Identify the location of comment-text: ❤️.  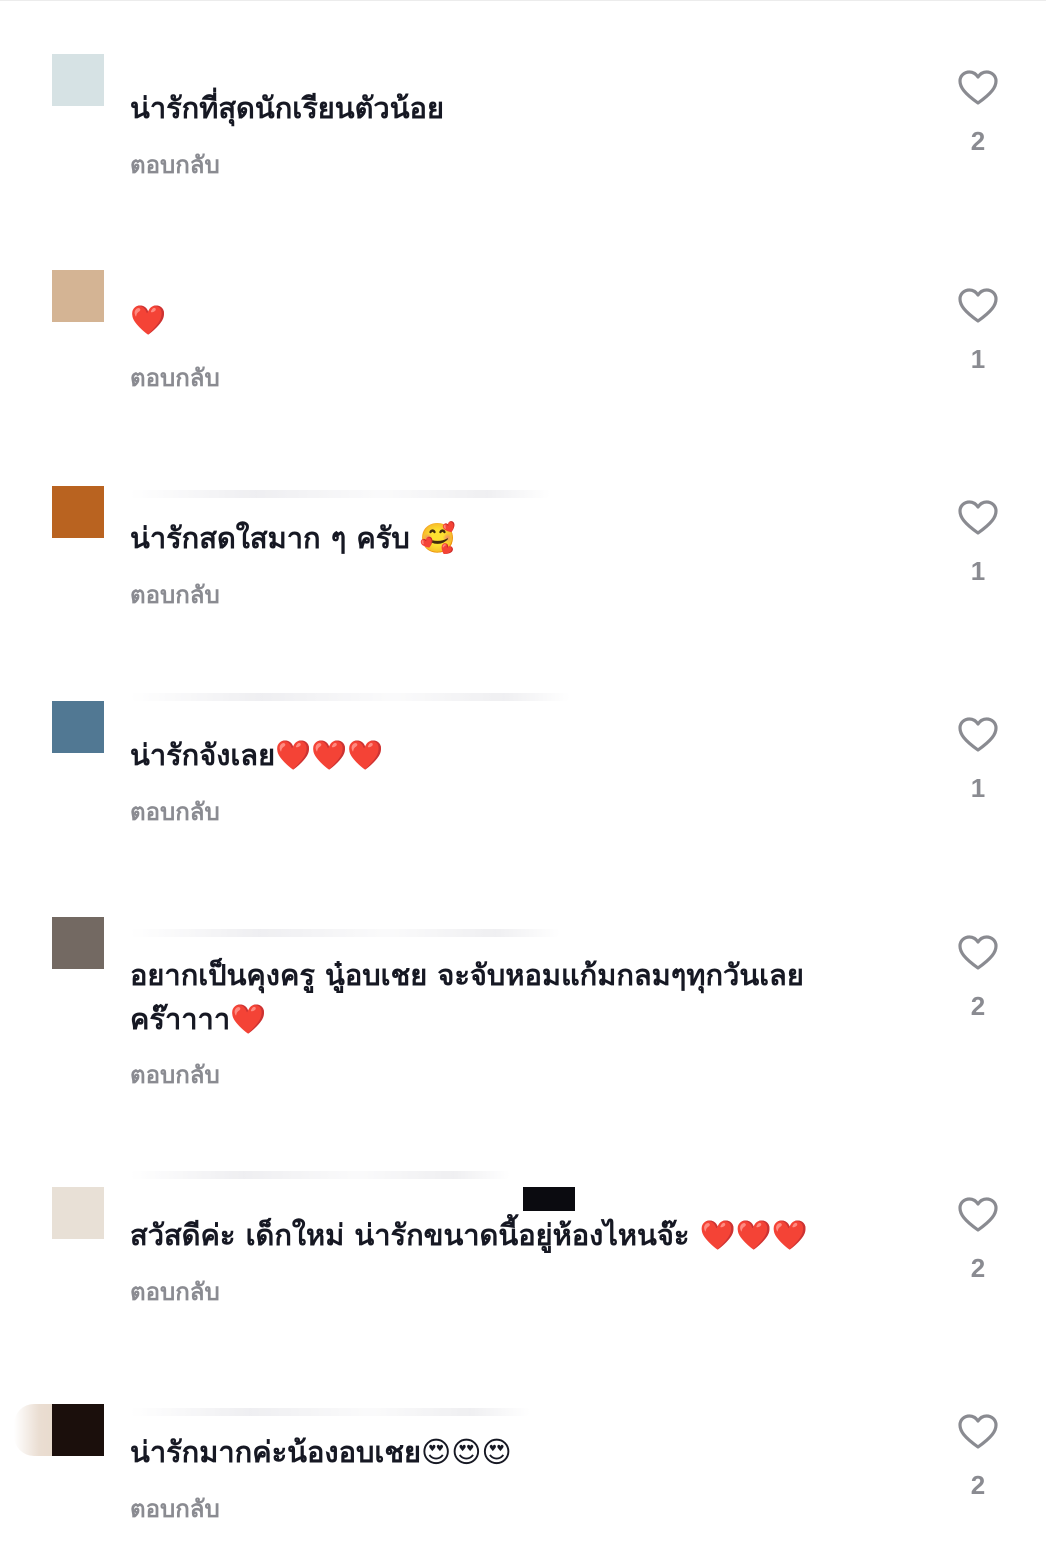
(148, 320).